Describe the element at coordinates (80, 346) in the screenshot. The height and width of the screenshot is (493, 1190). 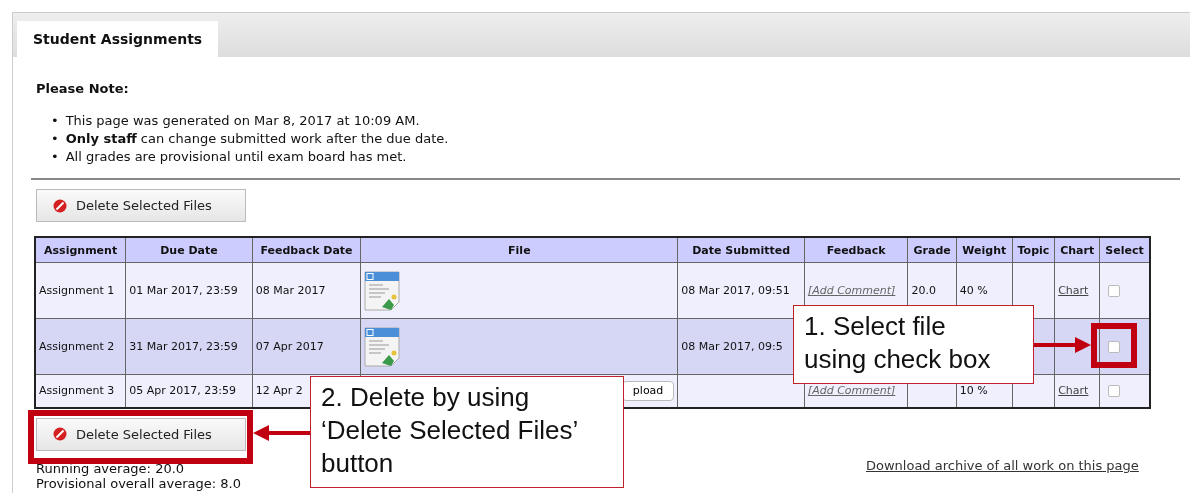
I see `table-cell: Assignment 2` at that location.